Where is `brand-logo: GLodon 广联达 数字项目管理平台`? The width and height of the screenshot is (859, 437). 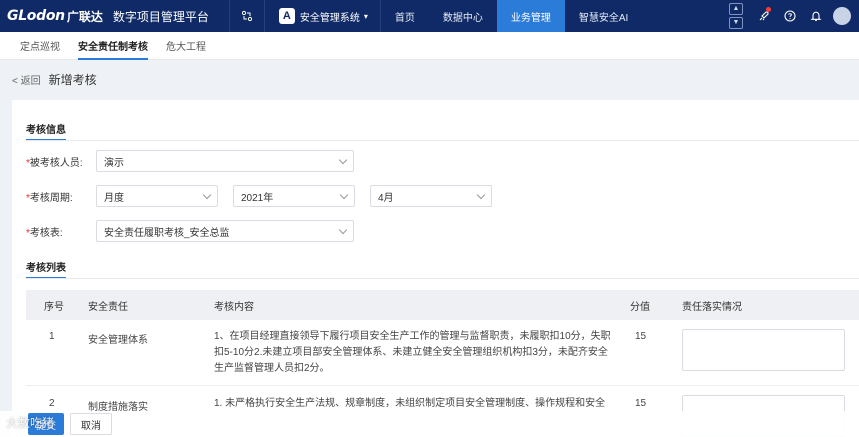
brand-logo: GLodon 广联达 数字项目管理平台 is located at coordinates (104, 16).